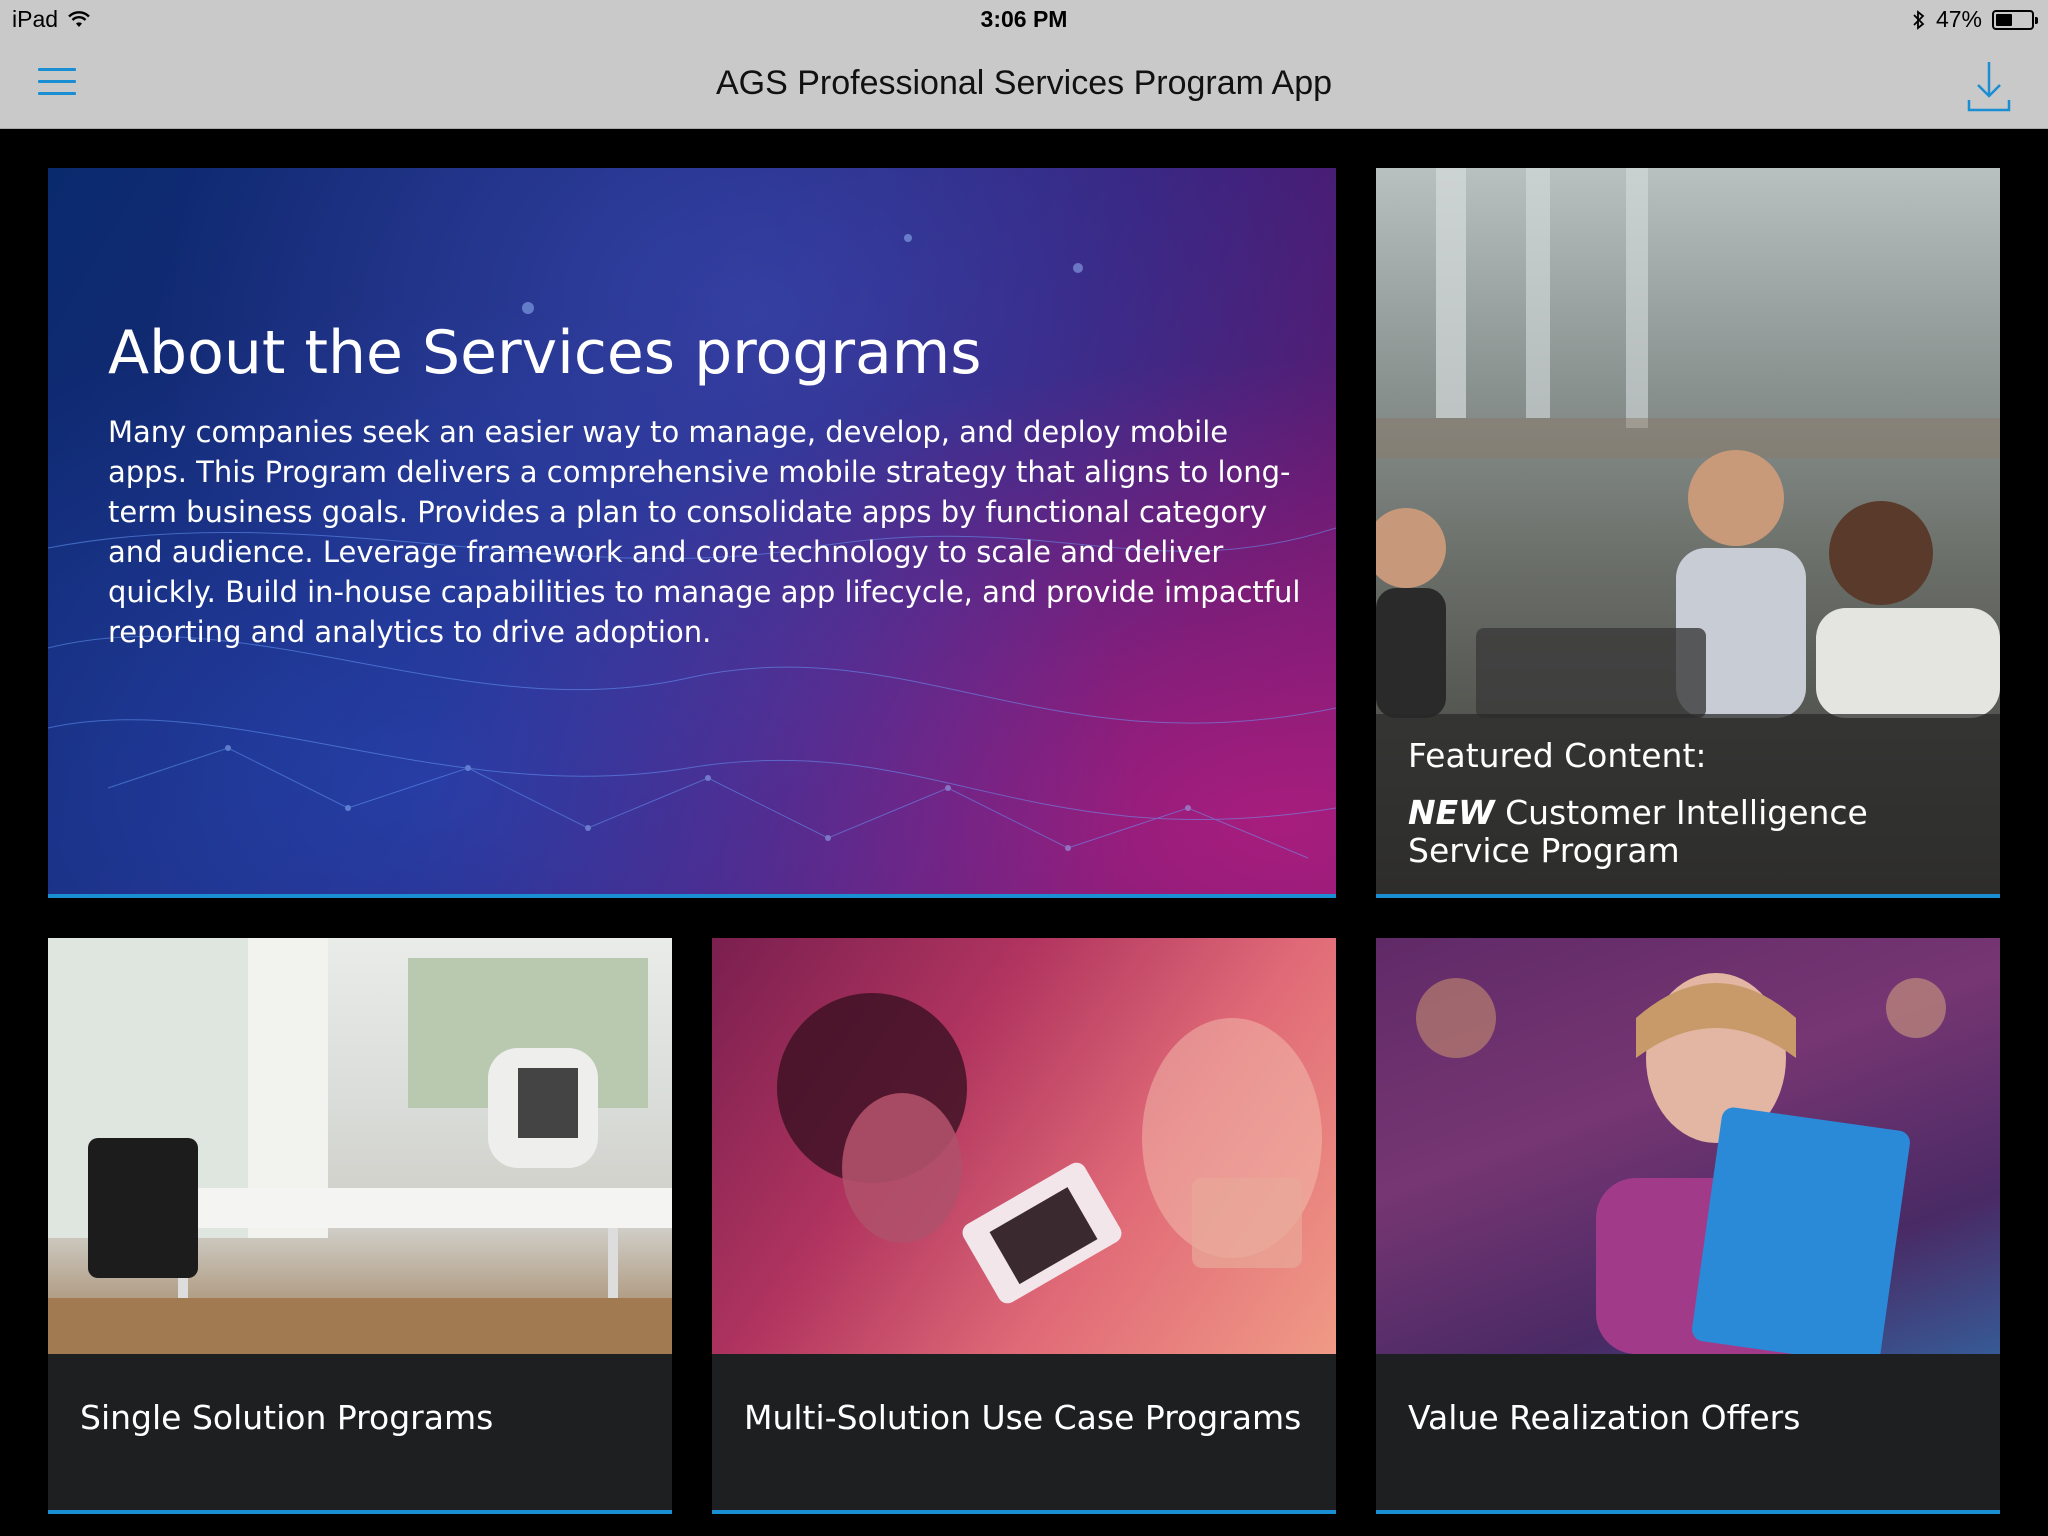 This screenshot has height=1536, width=2048. What do you see at coordinates (2015, 19) in the screenshot?
I see `battery-icon` at bounding box center [2015, 19].